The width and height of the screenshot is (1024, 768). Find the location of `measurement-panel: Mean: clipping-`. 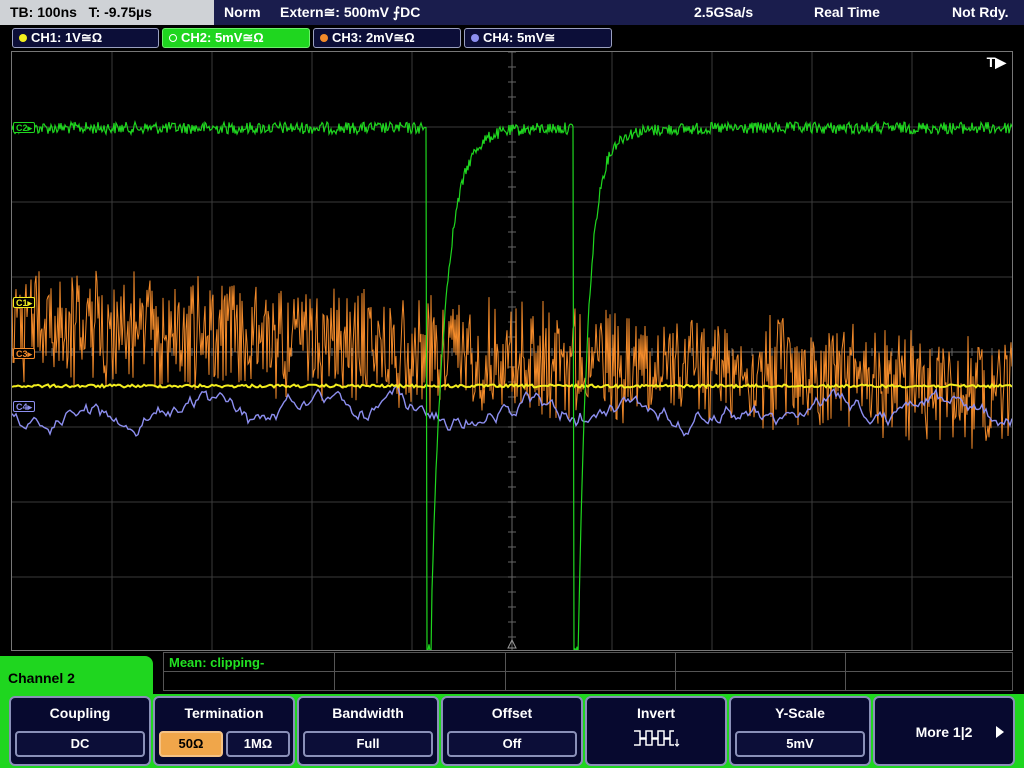

measurement-panel: Mean: clipping- is located at coordinates (588, 671).